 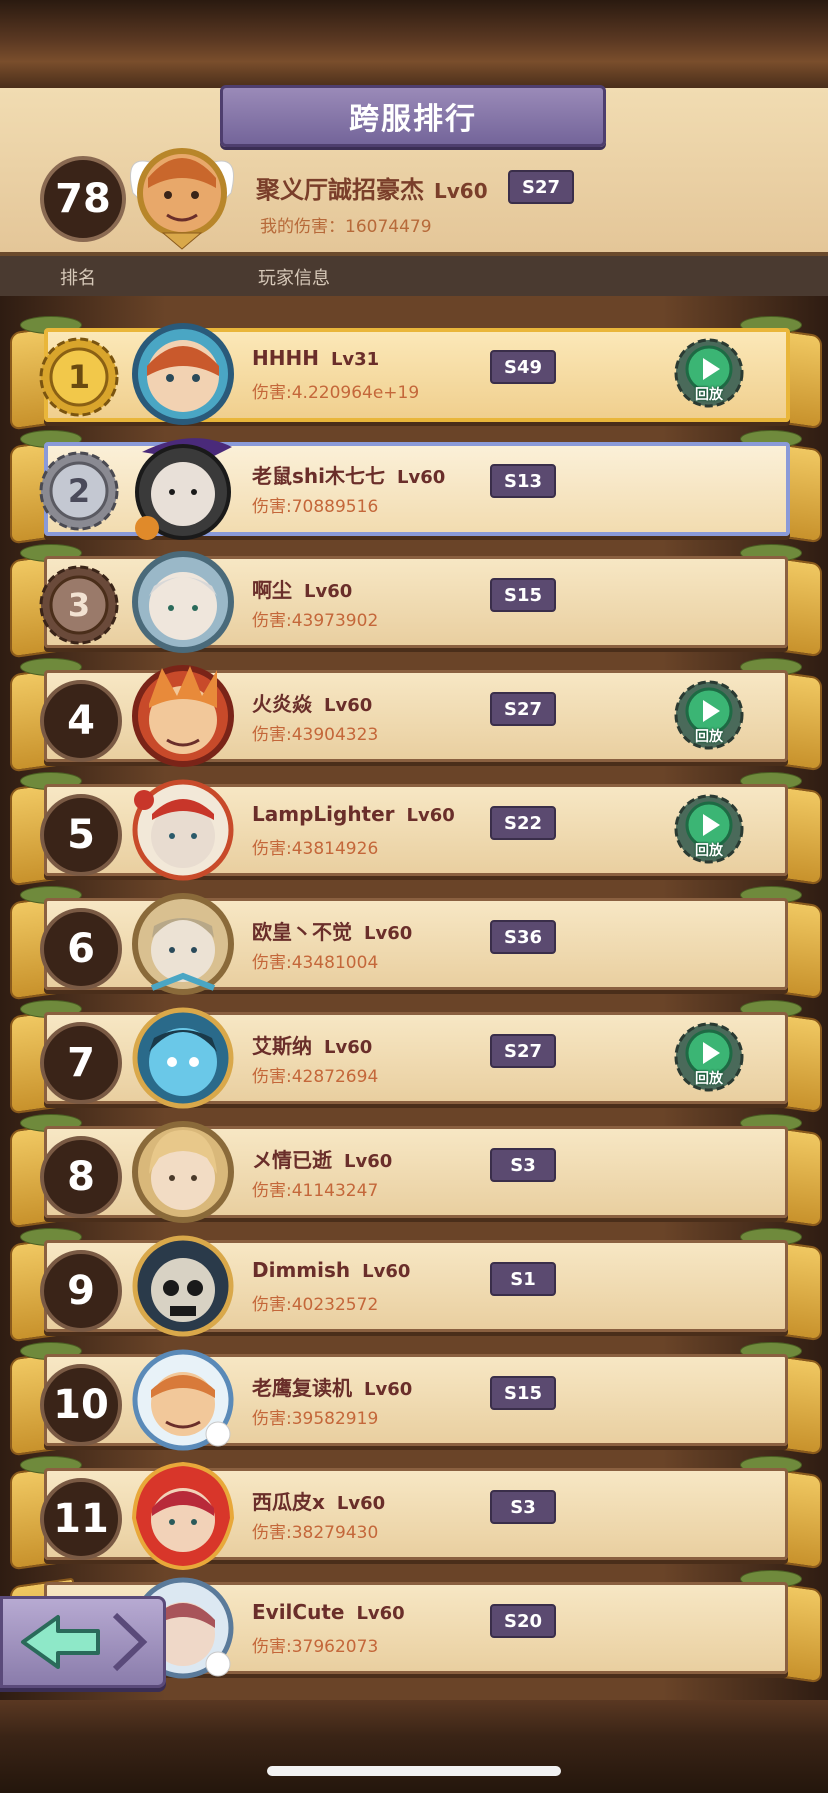 I want to click on server-badge: S27, so click(x=523, y=709).